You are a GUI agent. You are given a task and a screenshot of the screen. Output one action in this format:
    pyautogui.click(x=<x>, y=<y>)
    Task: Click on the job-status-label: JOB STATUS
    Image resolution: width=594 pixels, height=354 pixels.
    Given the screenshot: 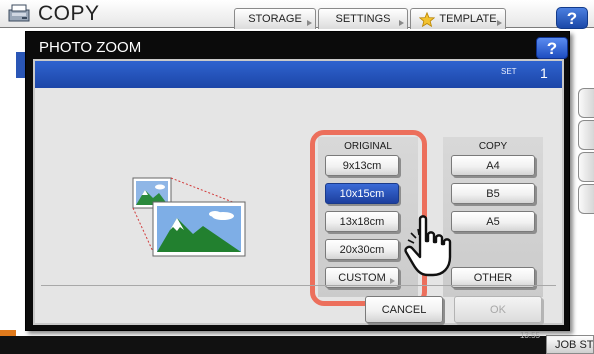 What is the action you would take?
    pyautogui.click(x=574, y=344)
    